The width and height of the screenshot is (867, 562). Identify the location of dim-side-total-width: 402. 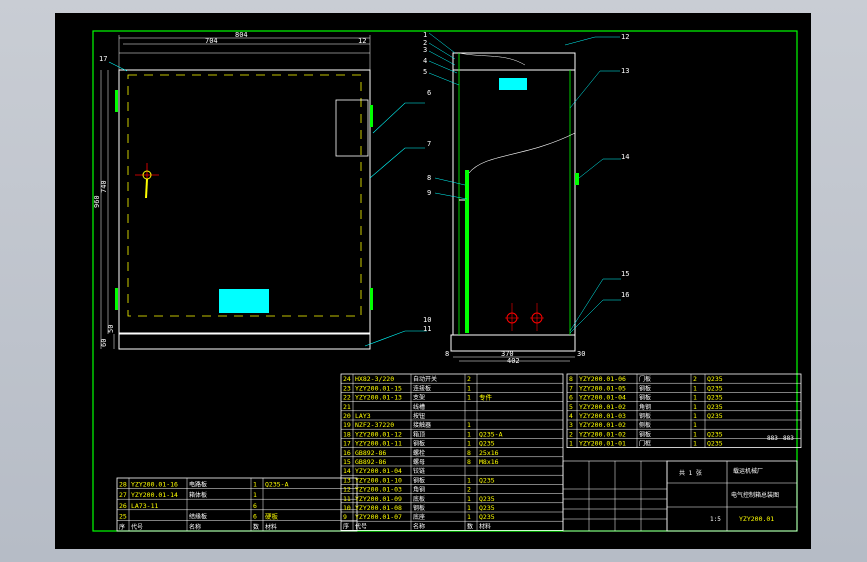
(513, 361).